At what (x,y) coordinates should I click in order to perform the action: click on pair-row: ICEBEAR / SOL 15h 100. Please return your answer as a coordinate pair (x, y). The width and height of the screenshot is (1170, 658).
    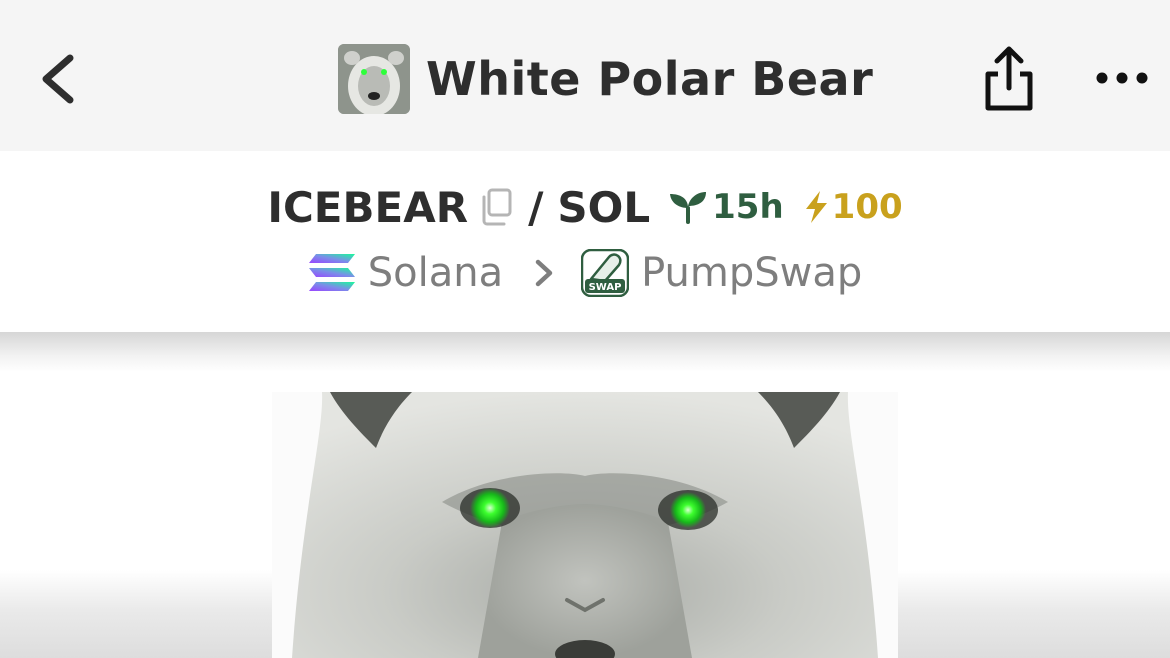
    Looking at the image, I should click on (585, 207).